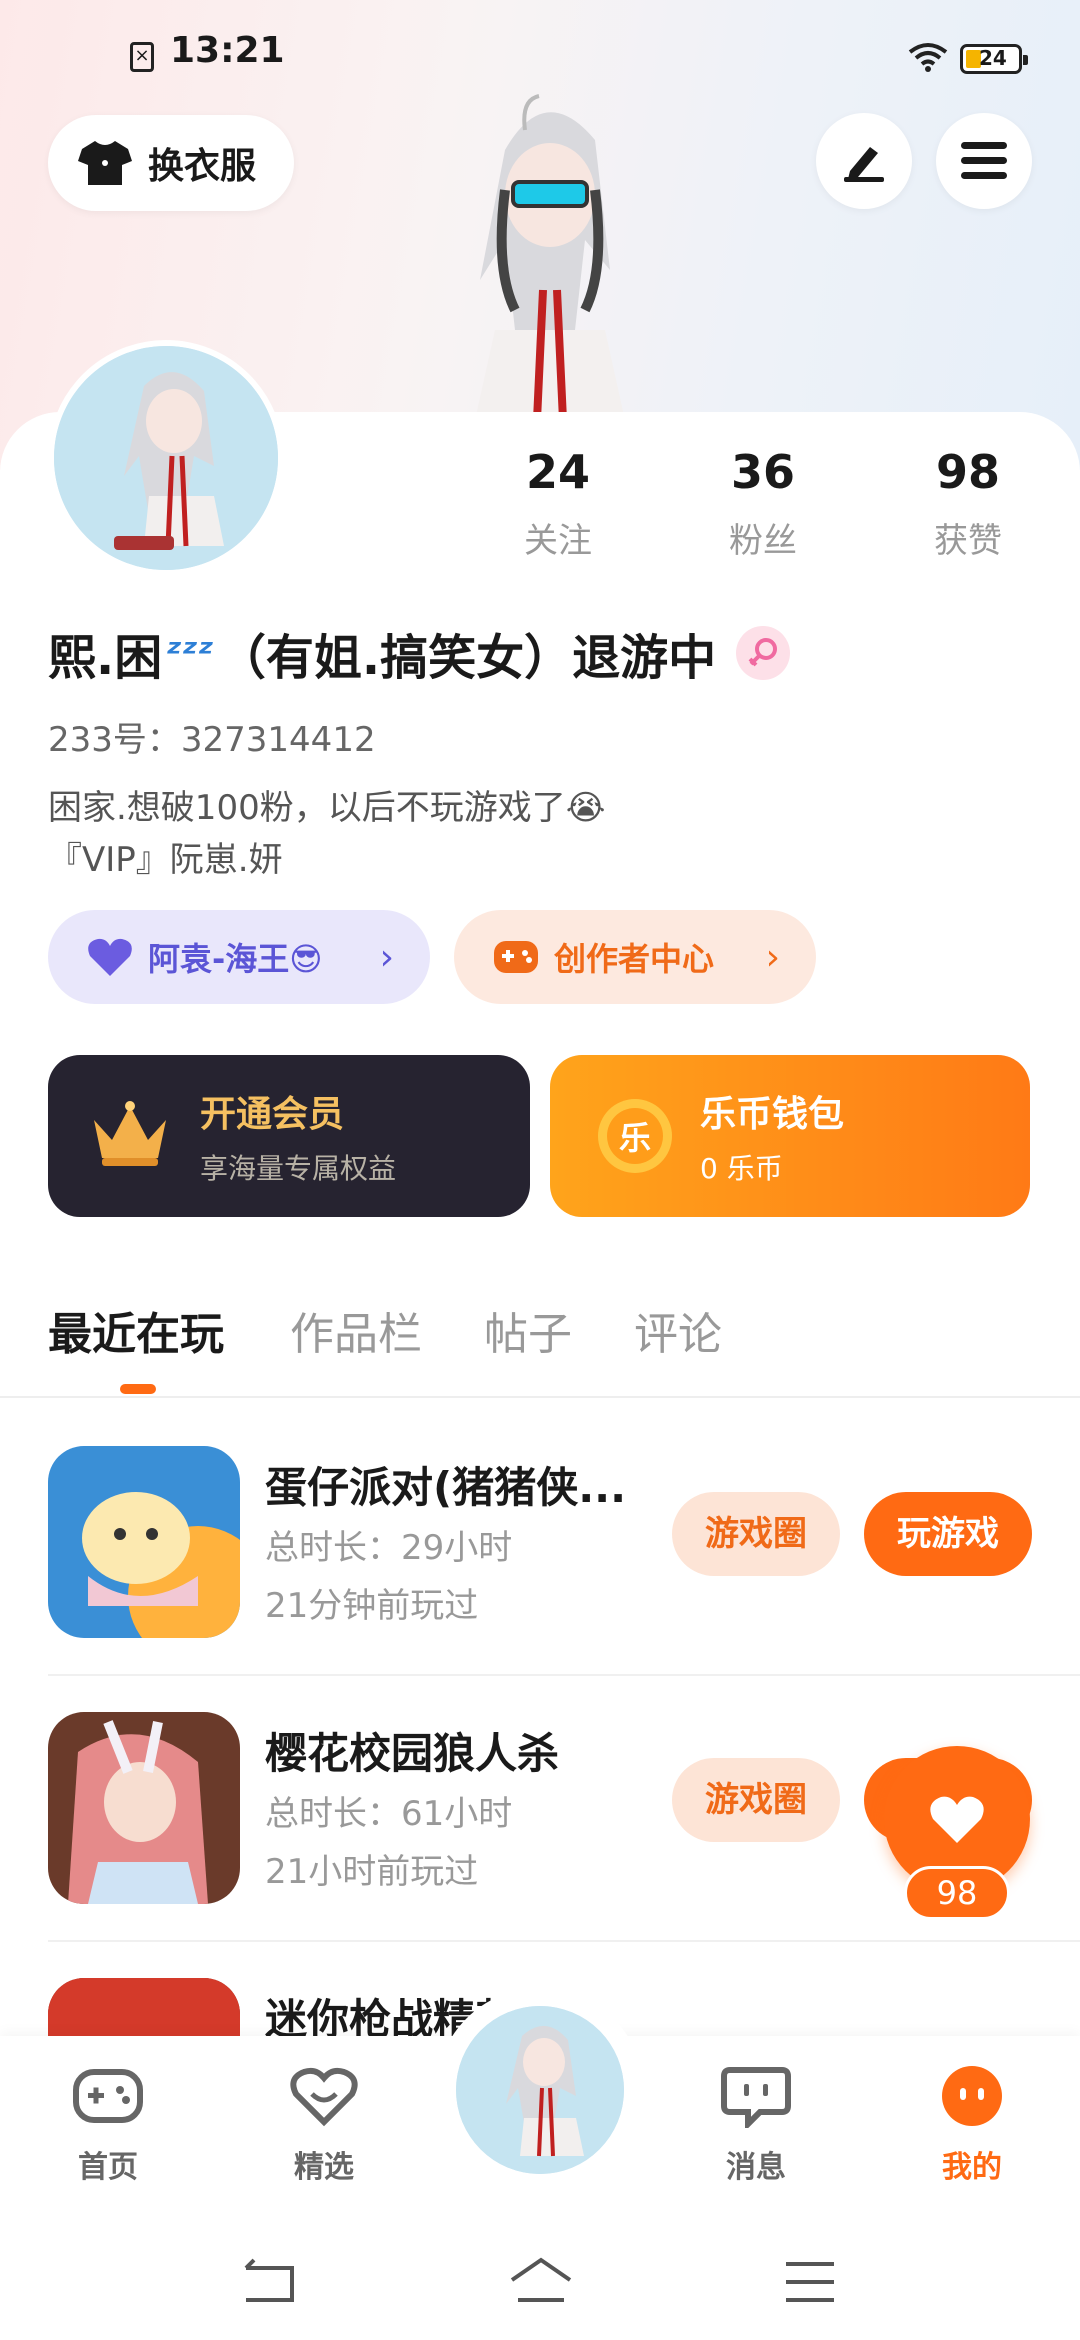 The image size is (1080, 2340). What do you see at coordinates (756, 2099) in the screenshot?
I see `message-icon` at bounding box center [756, 2099].